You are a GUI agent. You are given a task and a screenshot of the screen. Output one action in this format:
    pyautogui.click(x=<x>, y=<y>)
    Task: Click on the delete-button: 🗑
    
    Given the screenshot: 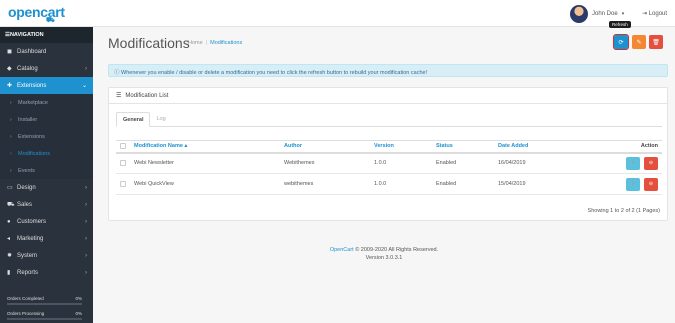 What is the action you would take?
    pyautogui.click(x=656, y=42)
    